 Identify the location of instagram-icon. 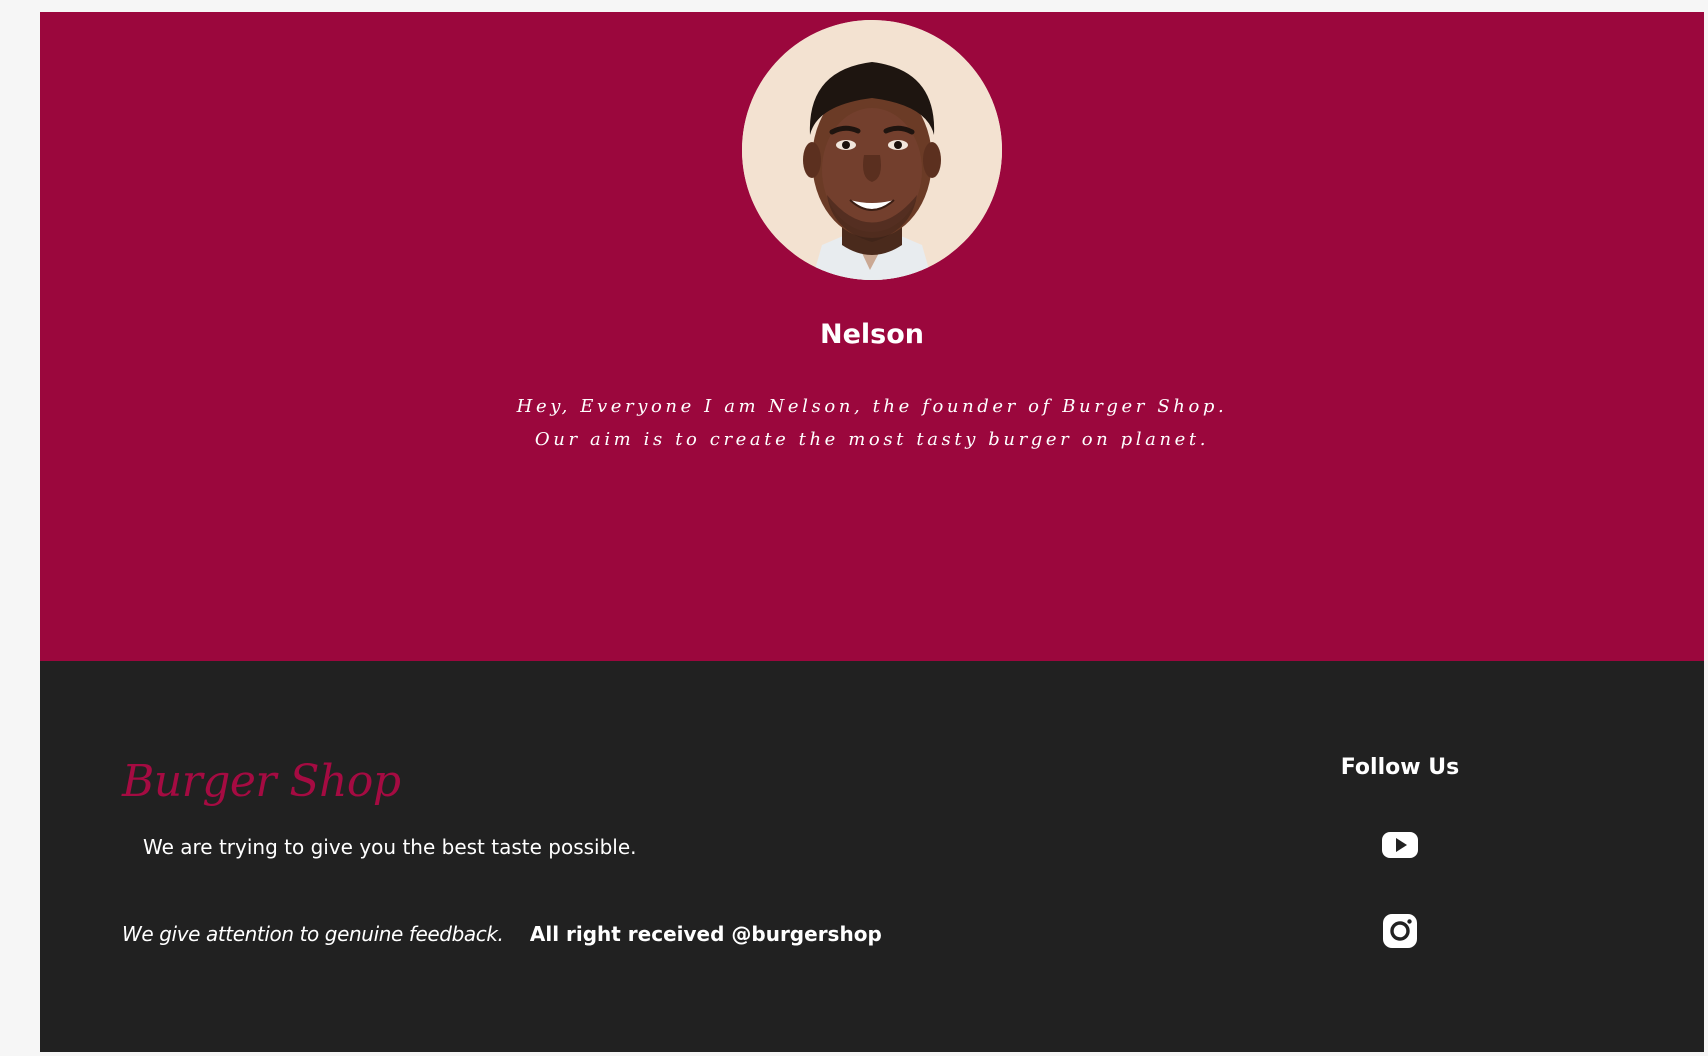
(1400, 931).